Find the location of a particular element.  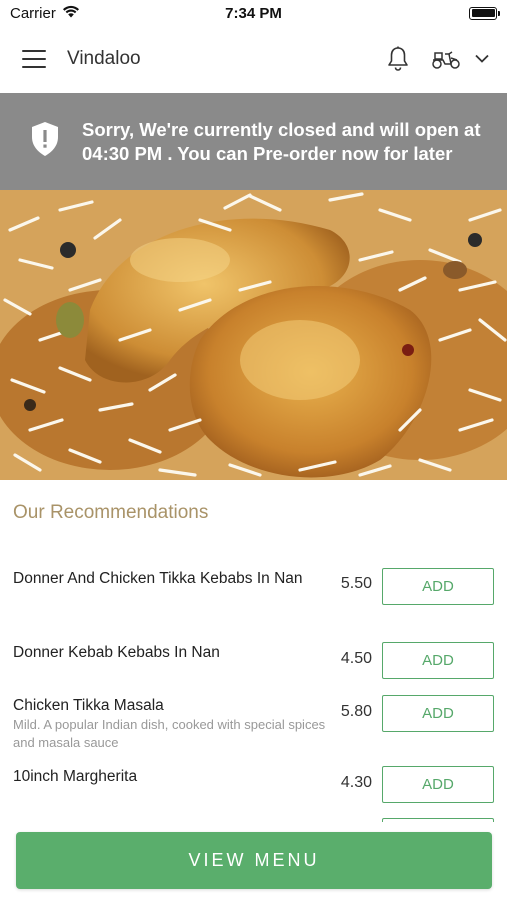

item-name: 10inch Margherita is located at coordinates (75, 776).